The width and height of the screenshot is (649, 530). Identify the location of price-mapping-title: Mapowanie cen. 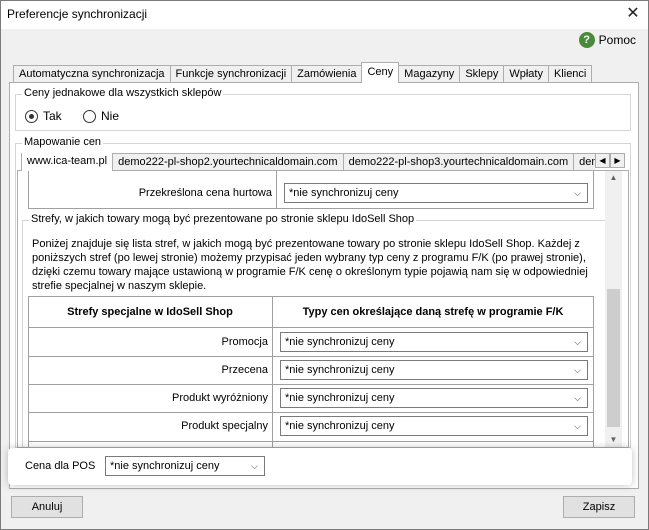
(63, 142).